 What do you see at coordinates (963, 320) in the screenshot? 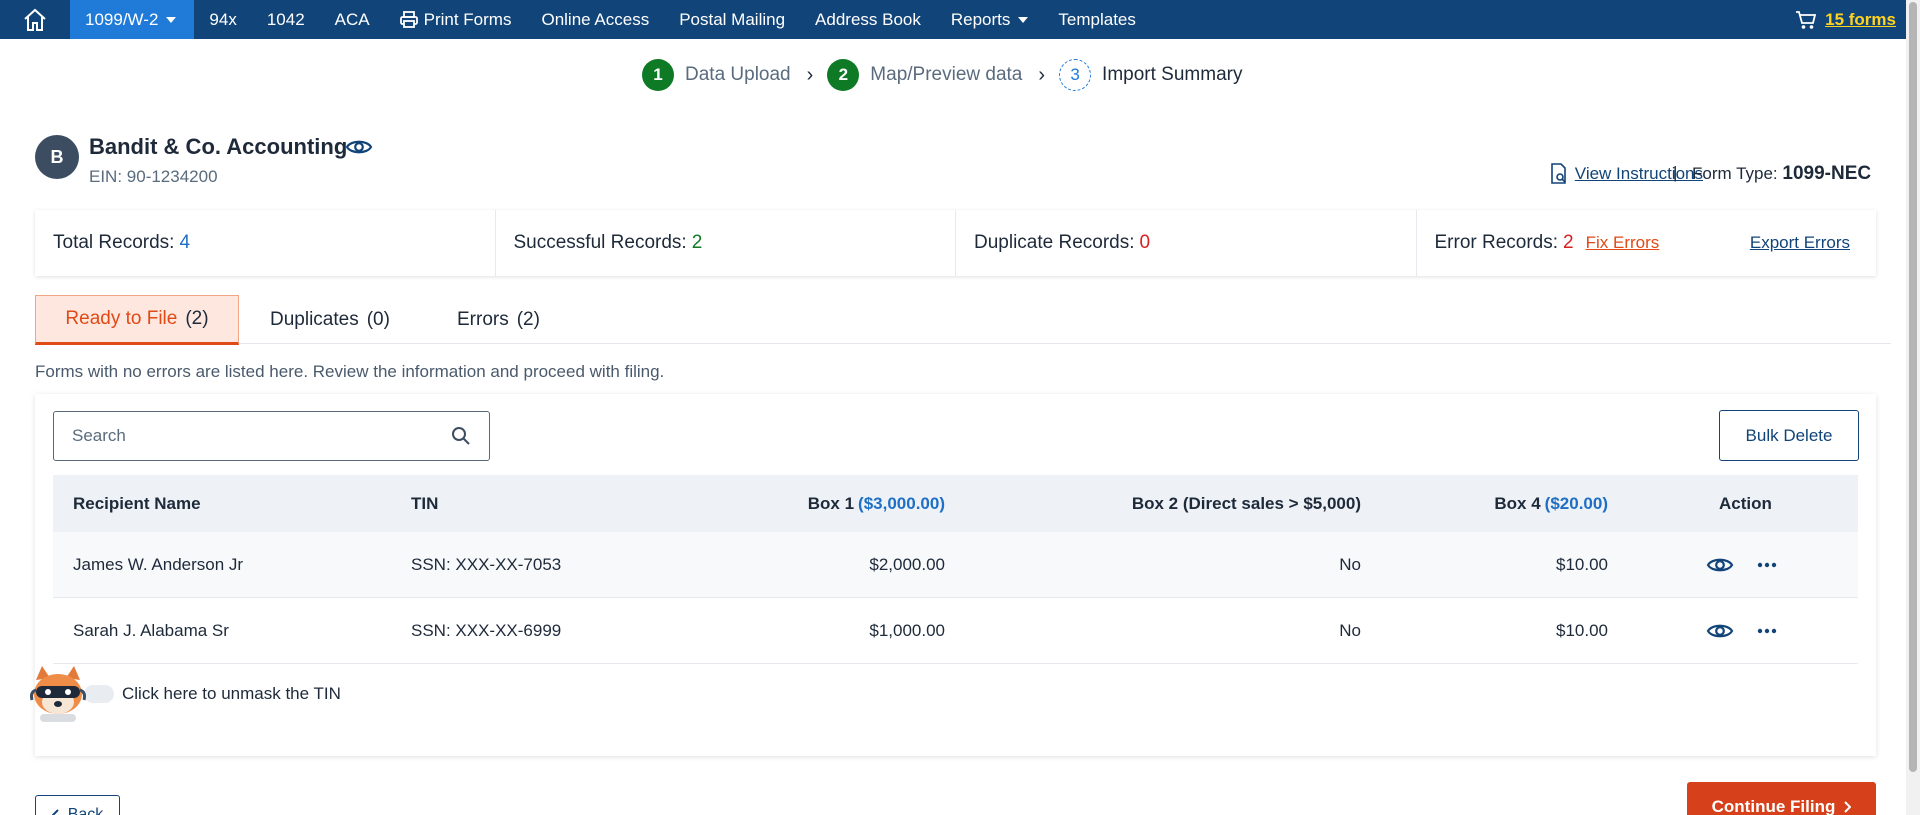
I see `record-tabs: Ready to File (2) Duplicates (0) Errors (2)` at bounding box center [963, 320].